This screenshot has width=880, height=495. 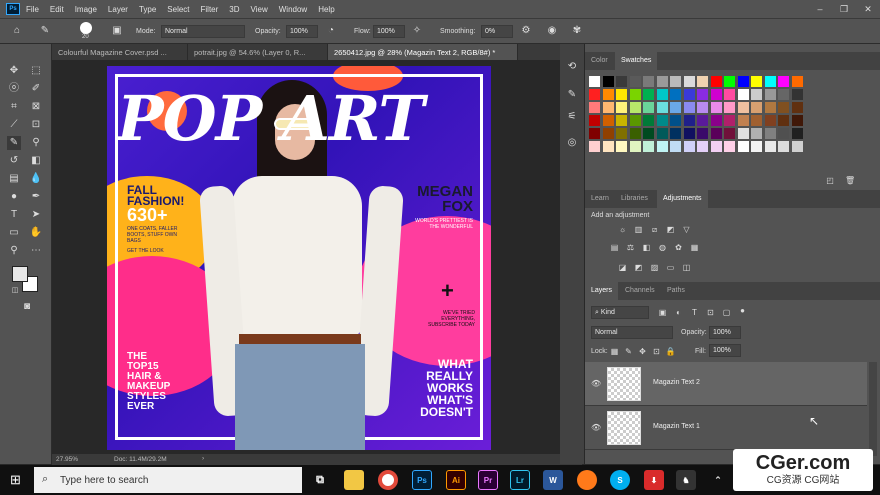 What do you see at coordinates (14, 215) in the screenshot?
I see `type-tool-icon: T` at bounding box center [14, 215].